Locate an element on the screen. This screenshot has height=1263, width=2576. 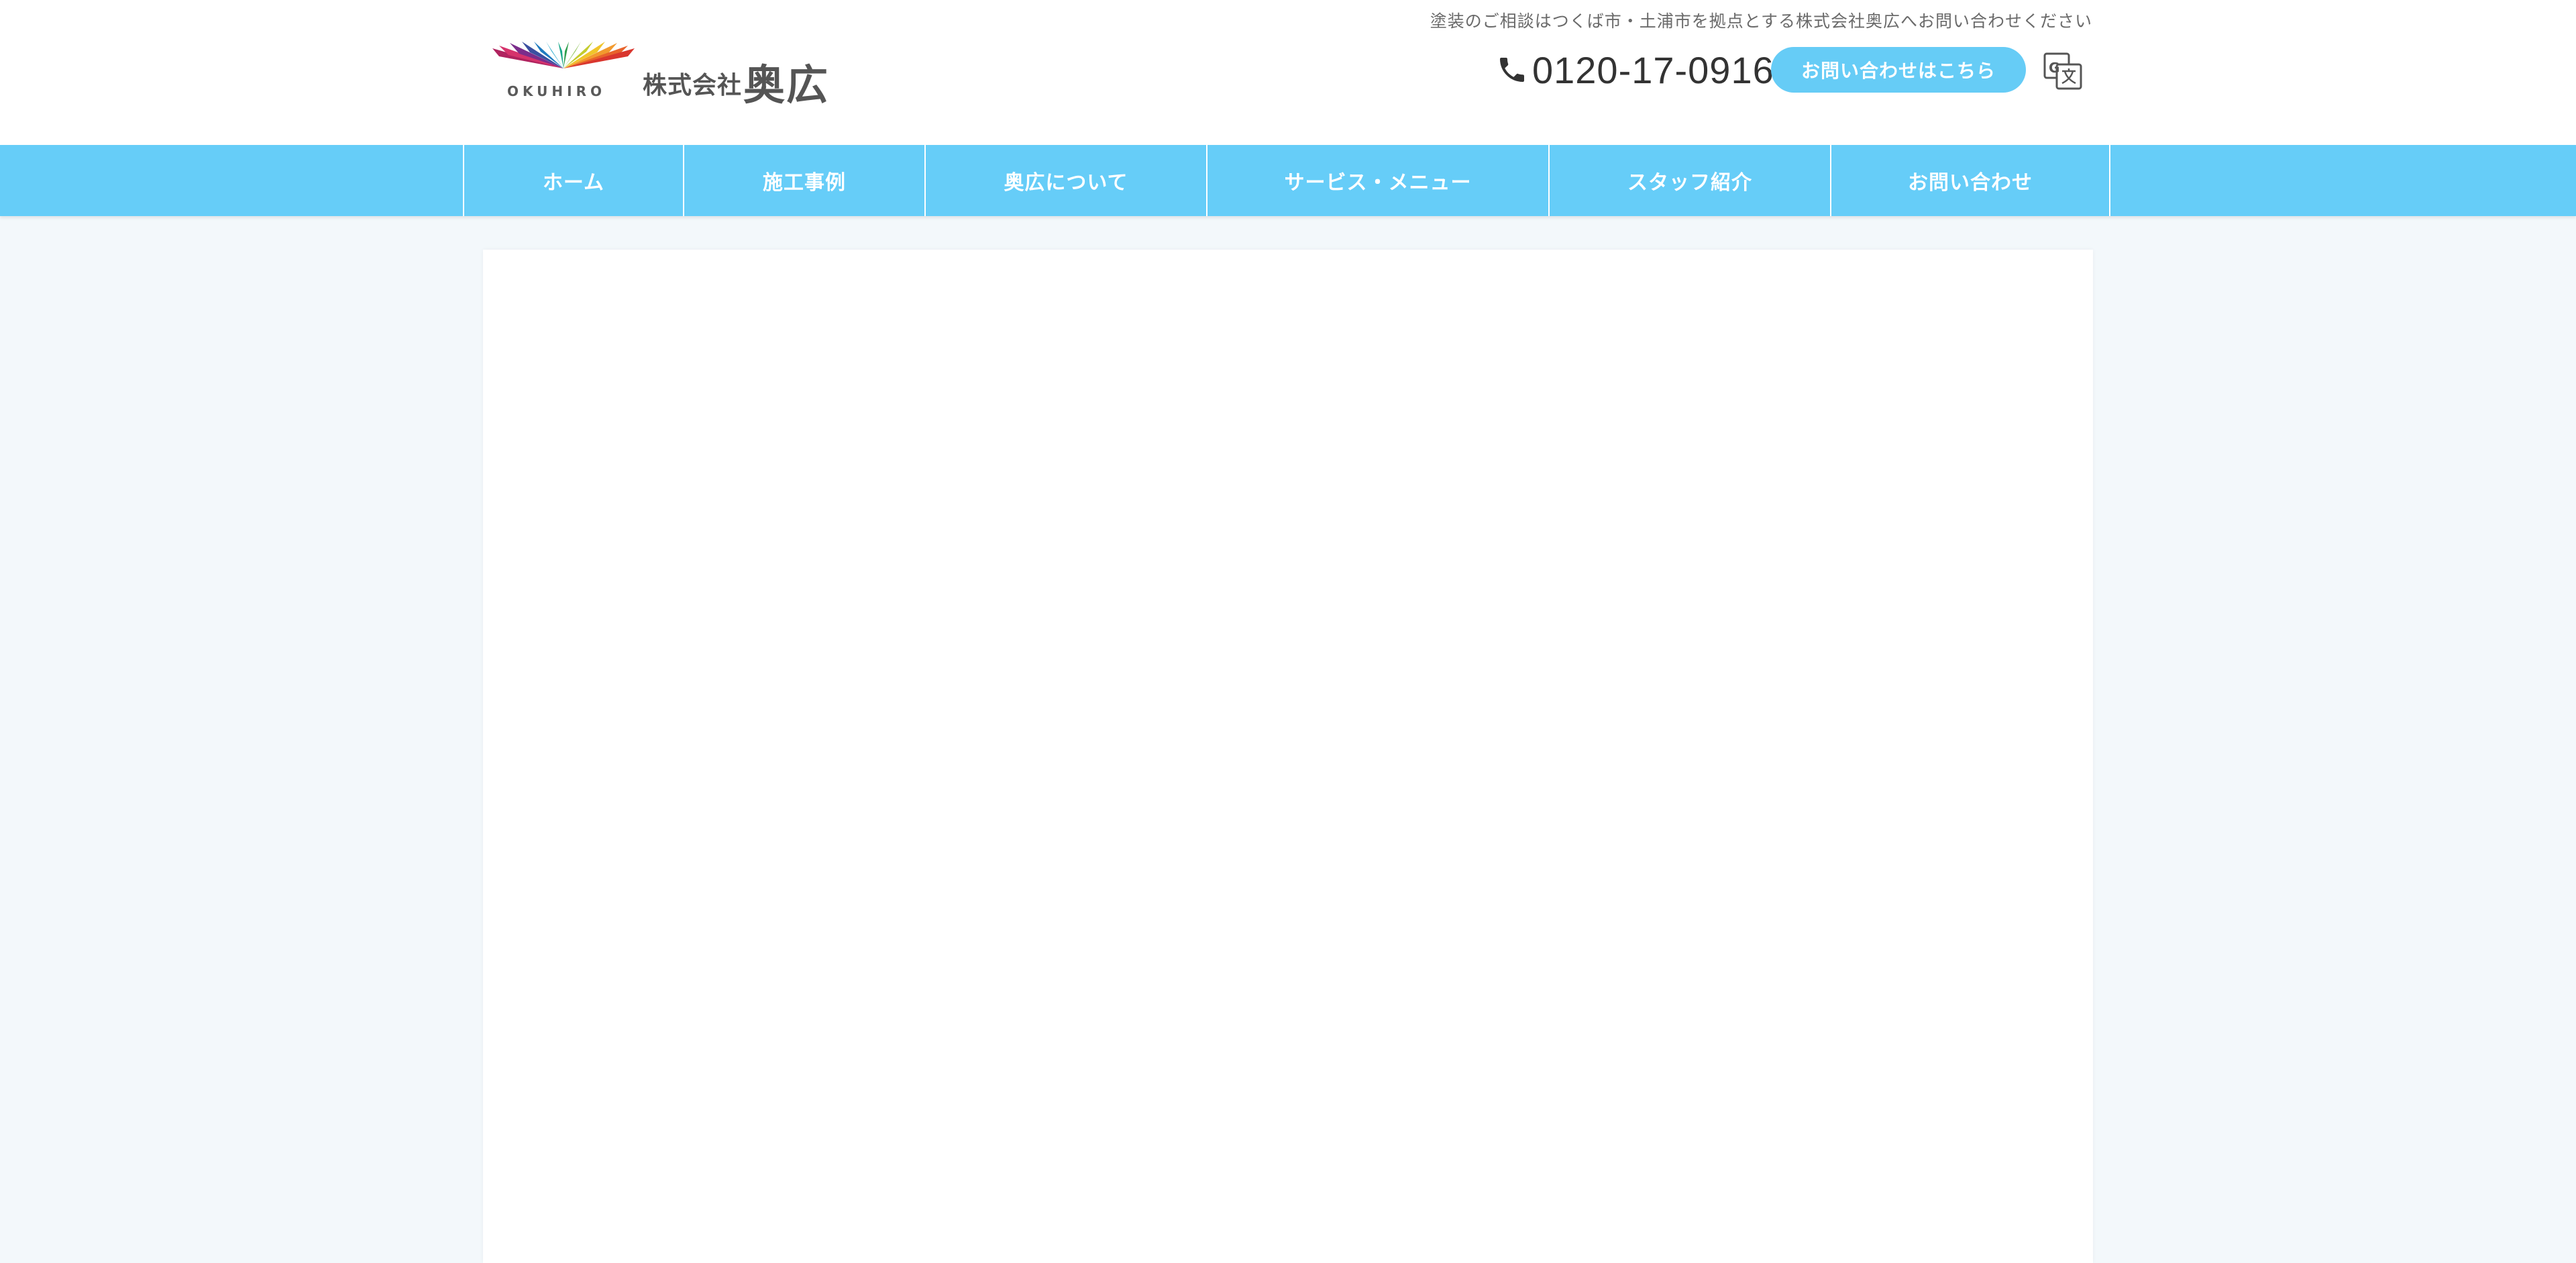
nav-item-about: 奥広について is located at coordinates (1067, 180).